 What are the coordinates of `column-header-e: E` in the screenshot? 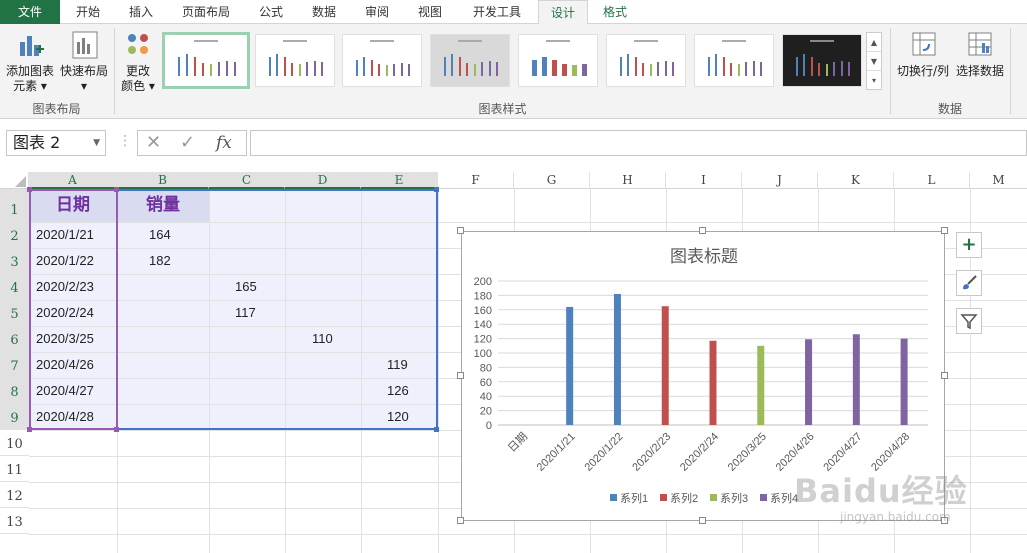 It's located at (399, 180).